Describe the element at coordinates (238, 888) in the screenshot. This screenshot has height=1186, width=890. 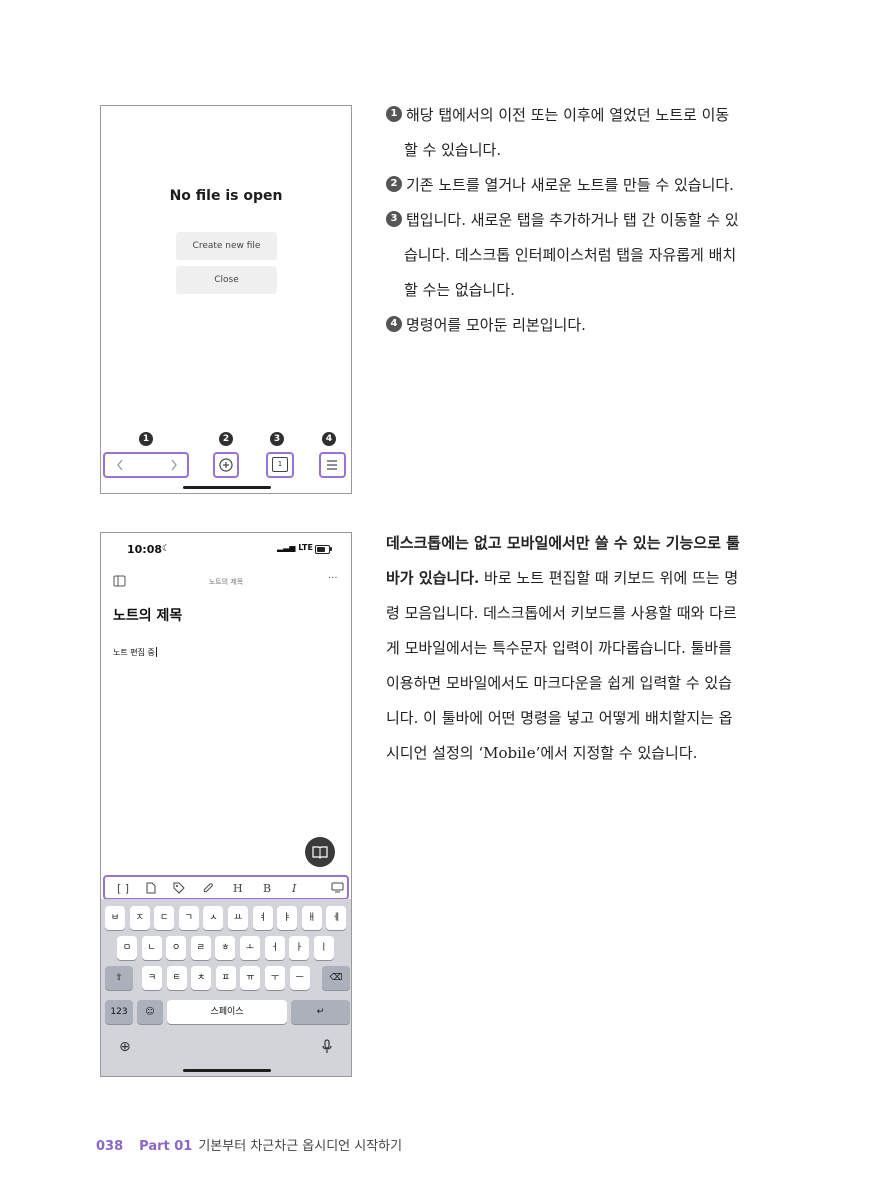
I see `heading-button: H` at that location.